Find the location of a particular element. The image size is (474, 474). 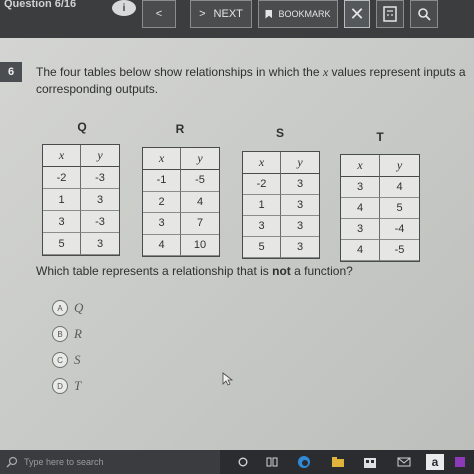

table-t-header-y: y is located at coordinates (399, 166).